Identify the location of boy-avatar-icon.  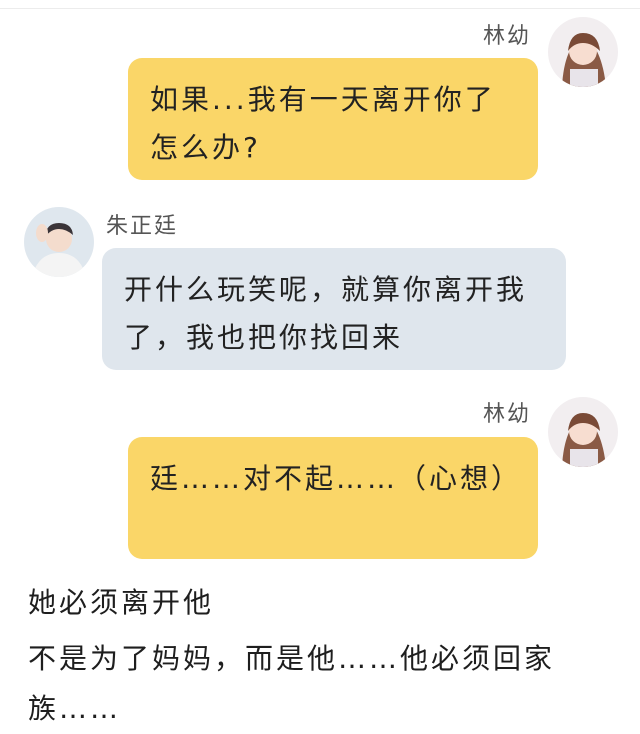
(59, 242).